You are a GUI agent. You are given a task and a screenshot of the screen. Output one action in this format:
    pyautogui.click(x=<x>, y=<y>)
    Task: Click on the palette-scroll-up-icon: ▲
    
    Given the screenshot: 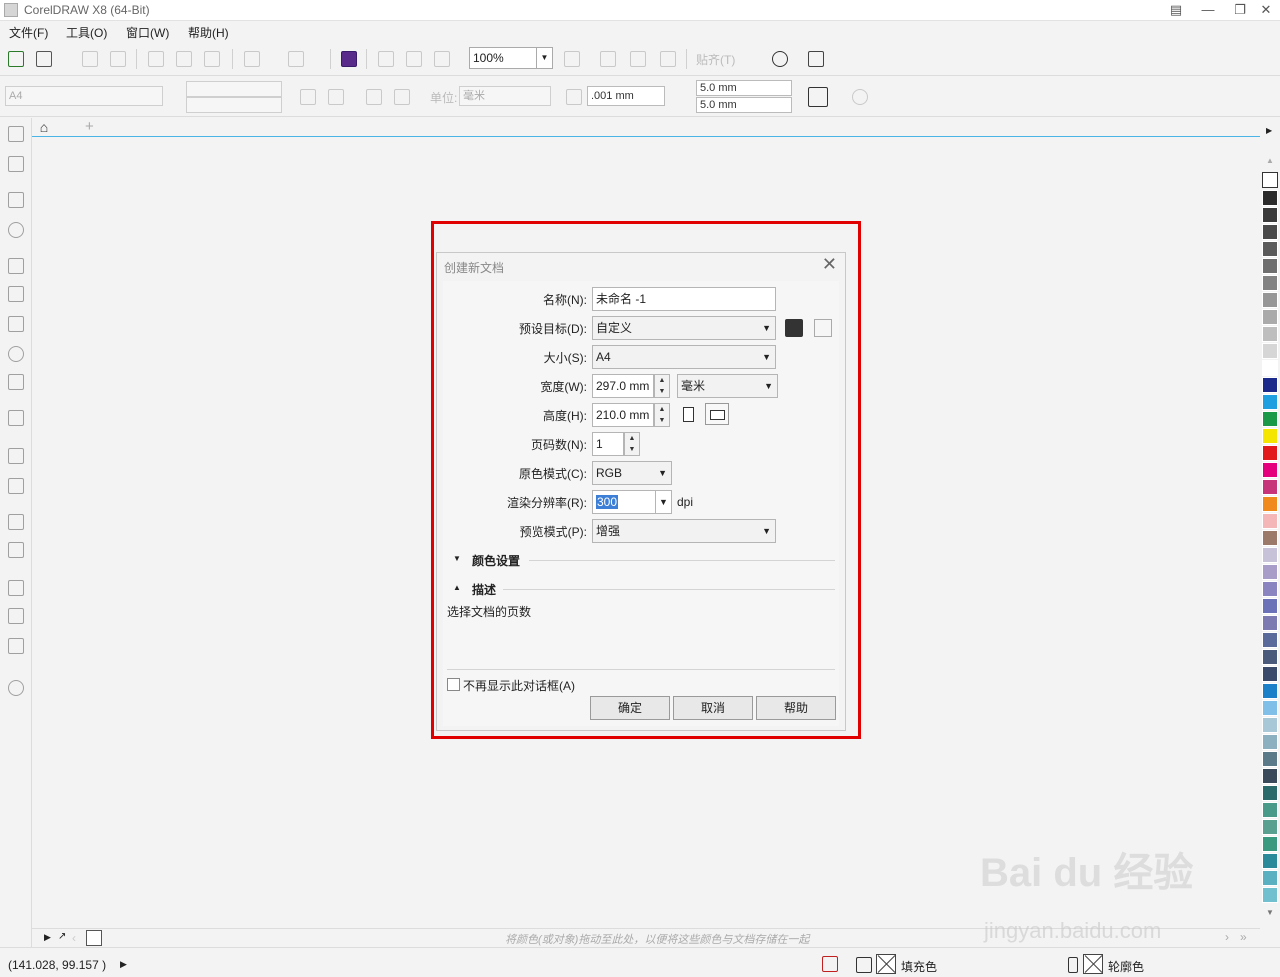 What is the action you would take?
    pyautogui.click(x=1270, y=160)
    